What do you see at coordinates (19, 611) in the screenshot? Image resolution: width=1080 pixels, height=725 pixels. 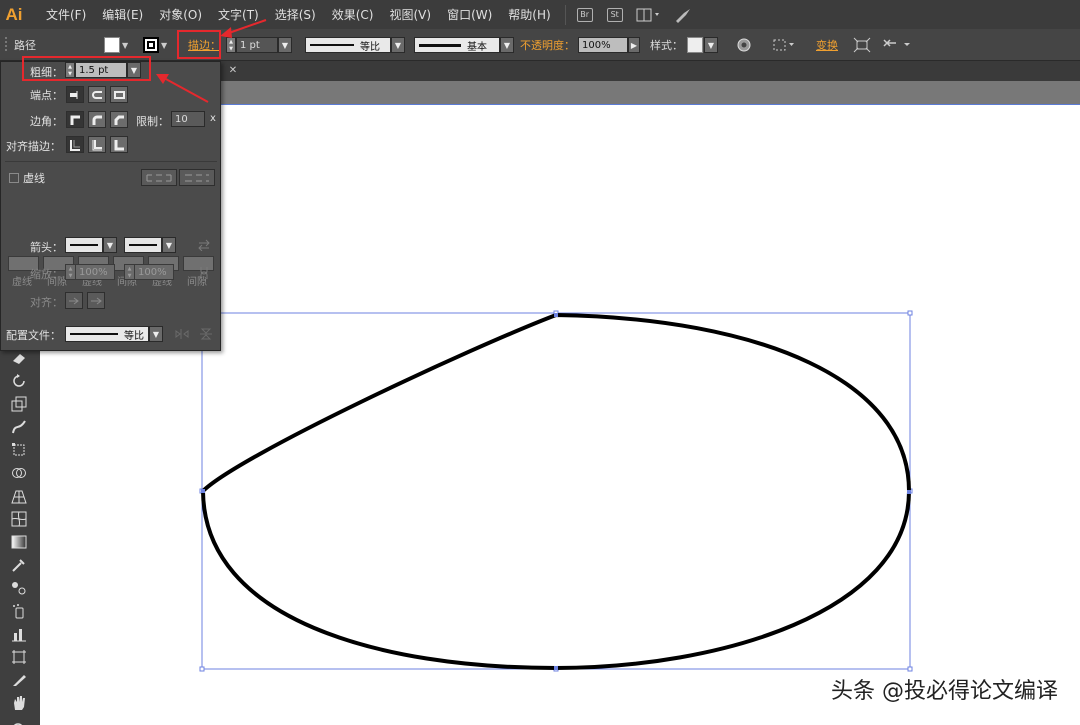 I see `symbol-sprayer-tool-icon` at bounding box center [19, 611].